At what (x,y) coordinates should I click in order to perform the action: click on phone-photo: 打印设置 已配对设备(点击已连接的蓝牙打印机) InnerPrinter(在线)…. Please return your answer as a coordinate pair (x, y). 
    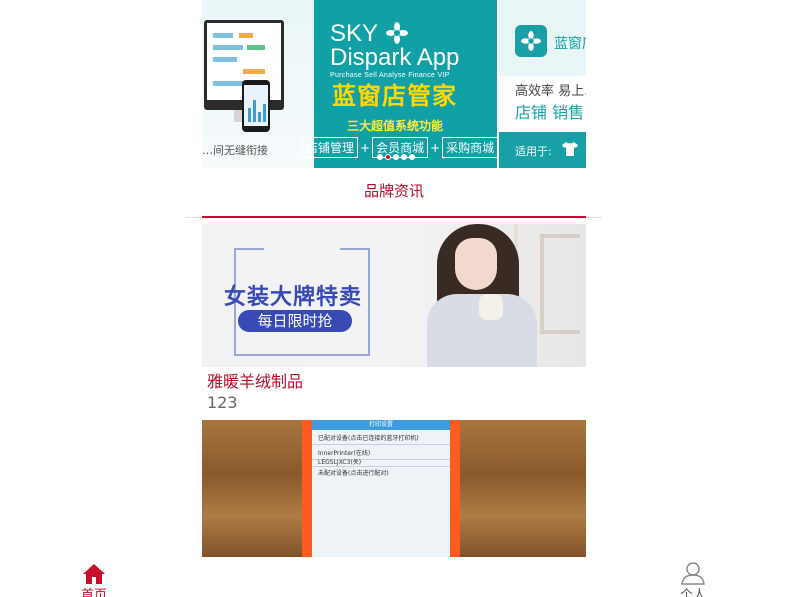
    Looking at the image, I should click on (381, 488).